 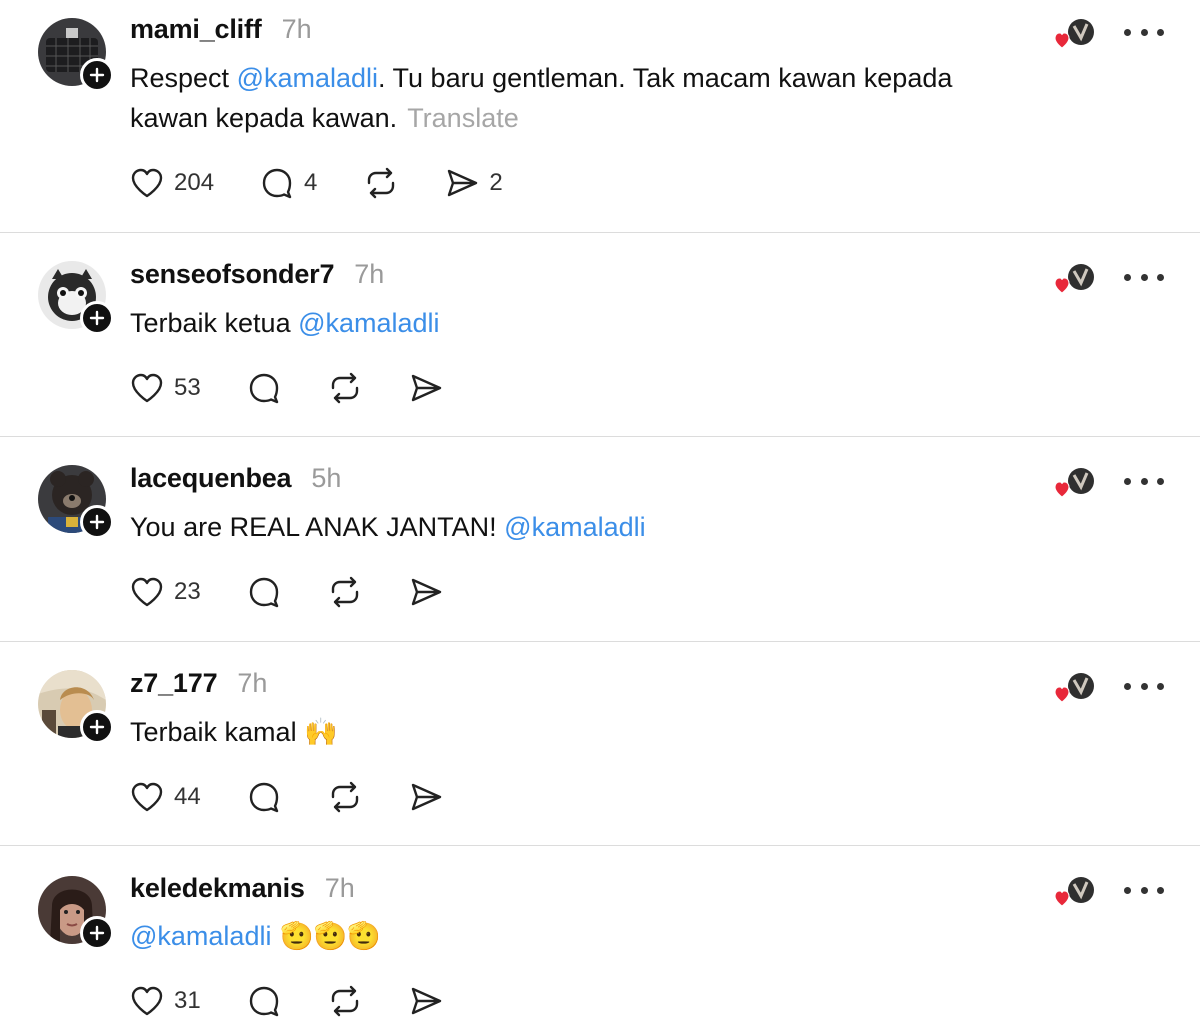 What do you see at coordinates (172, 183) in the screenshot?
I see `like-button: 204` at bounding box center [172, 183].